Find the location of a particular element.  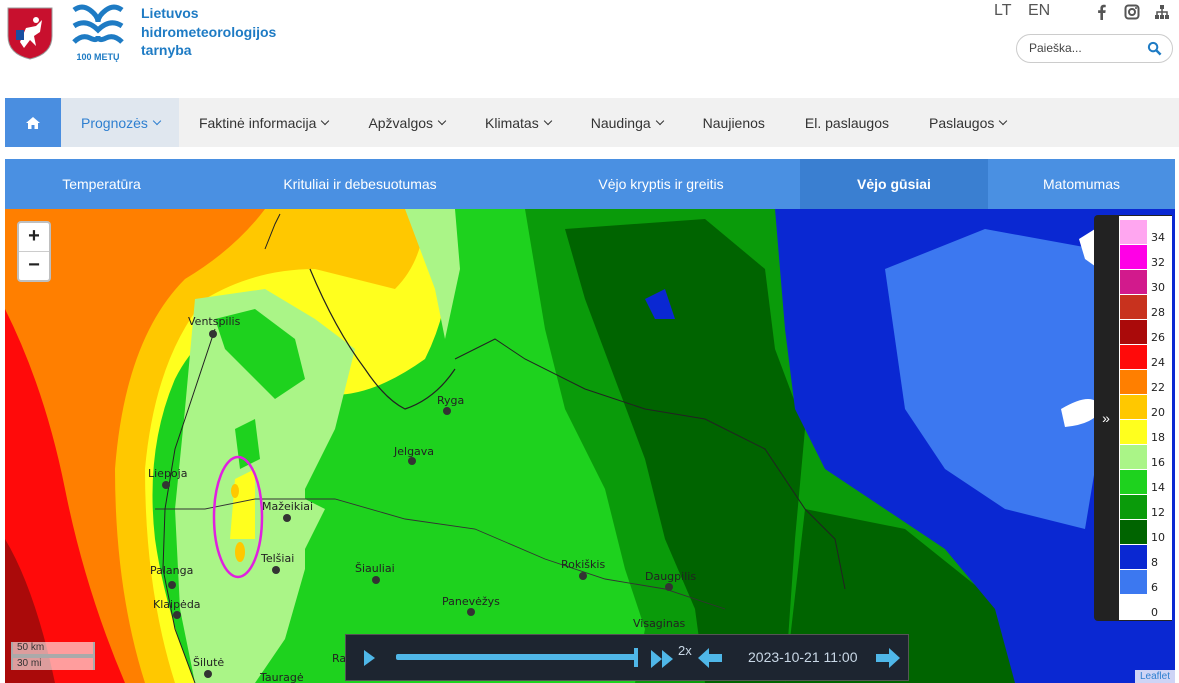

nav-item-apzvalgos: Apžvalgos is located at coordinates (406, 122).